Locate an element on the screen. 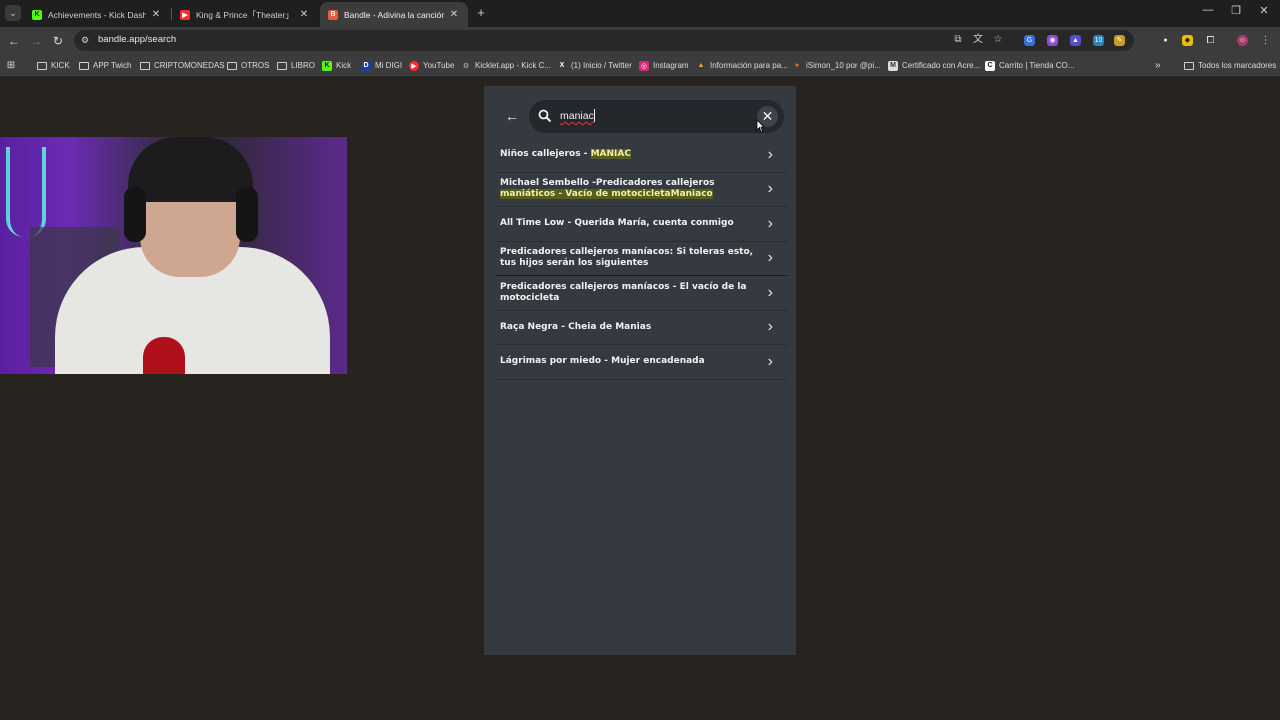  mouse-cursor-icon is located at coordinates (760, 126).